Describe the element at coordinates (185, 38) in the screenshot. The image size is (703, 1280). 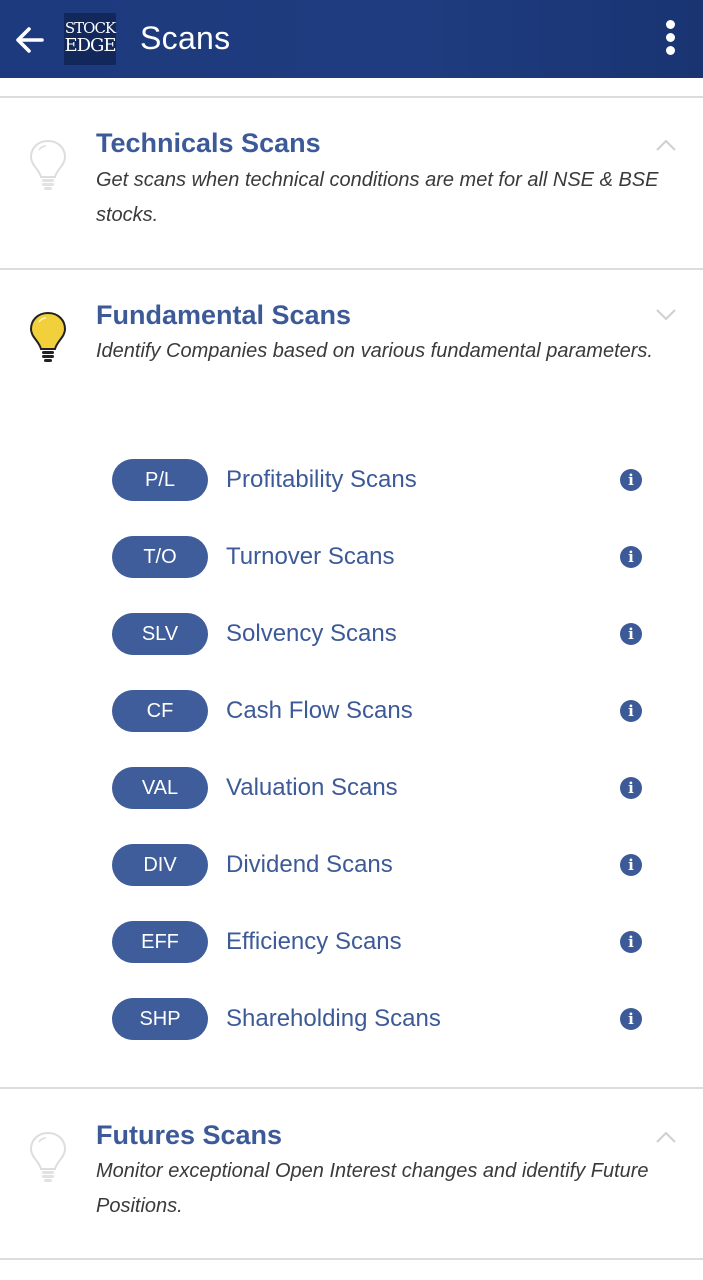
I see `page-title: Scans` at that location.